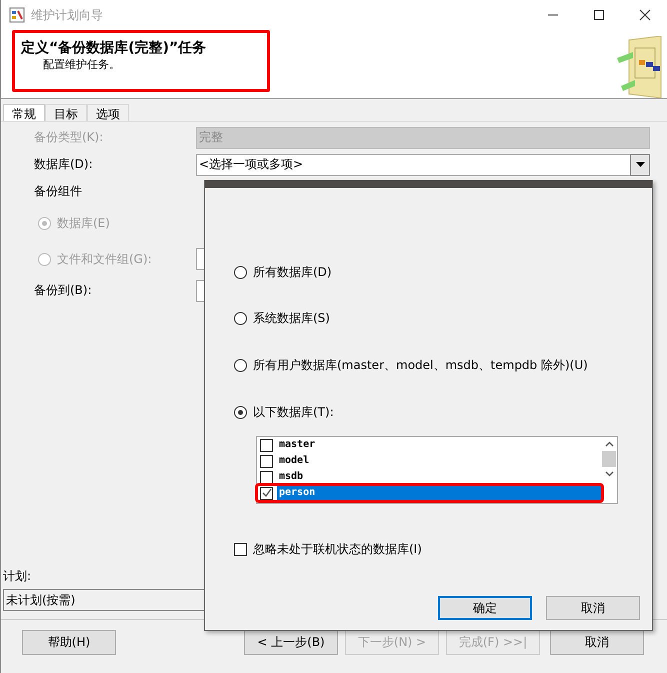  What do you see at coordinates (81, 64) in the screenshot?
I see `page-subtitle: 配置维护任务。` at bounding box center [81, 64].